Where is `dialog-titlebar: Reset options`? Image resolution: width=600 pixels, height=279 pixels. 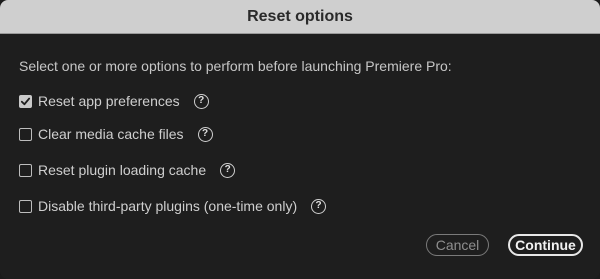
dialog-titlebar: Reset options is located at coordinates (300, 17).